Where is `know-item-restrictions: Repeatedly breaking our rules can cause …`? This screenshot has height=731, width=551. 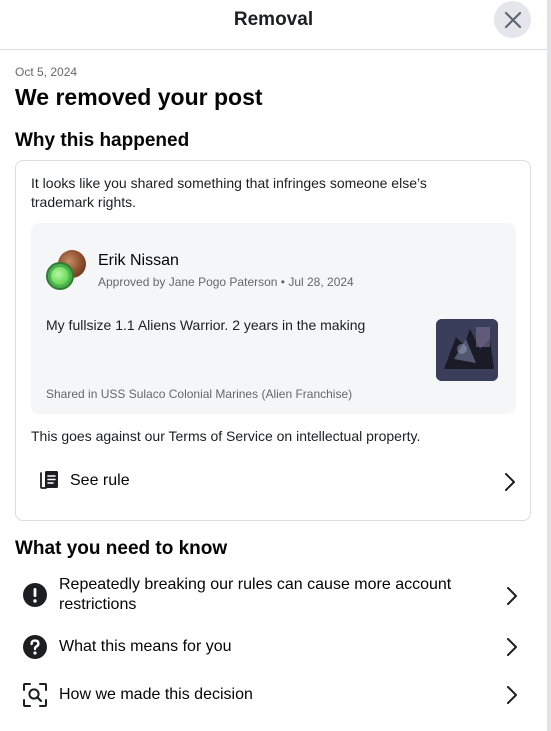 know-item-restrictions: Repeatedly breaking our rules can cause … is located at coordinates (273, 596).